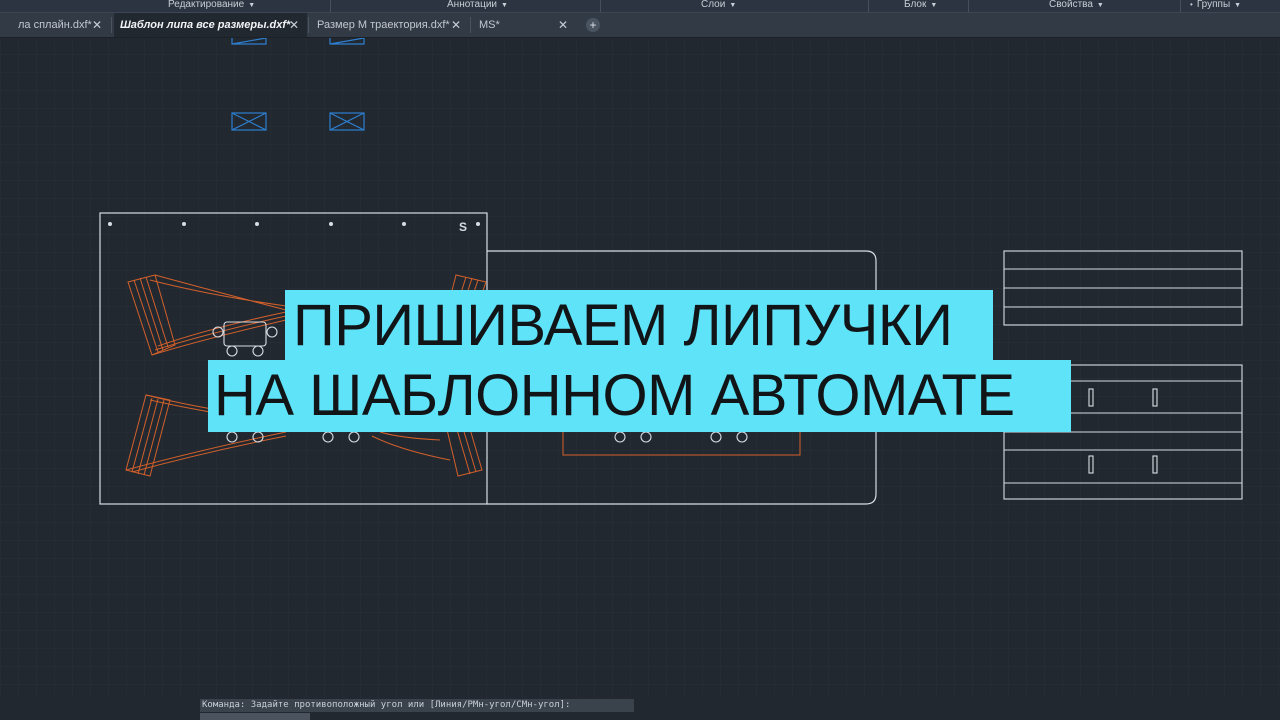 The width and height of the screenshot is (1280, 720). What do you see at coordinates (524, 25) in the screenshot?
I see `tab-ms: MS* ✕` at bounding box center [524, 25].